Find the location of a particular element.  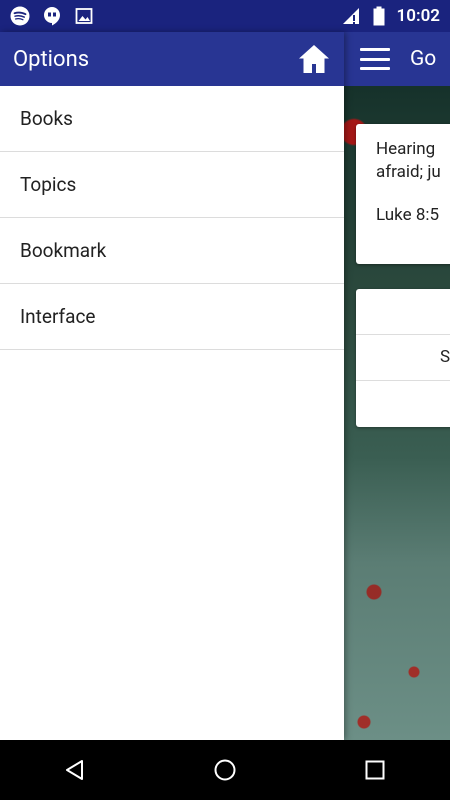

drawer-item-label: Books is located at coordinates (46, 118).